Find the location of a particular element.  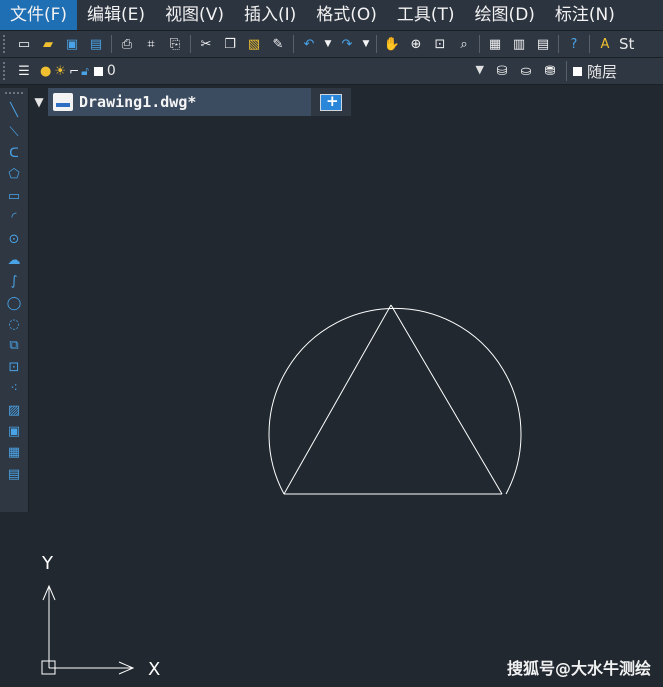

region-icon: ▣ is located at coordinates (14, 431).